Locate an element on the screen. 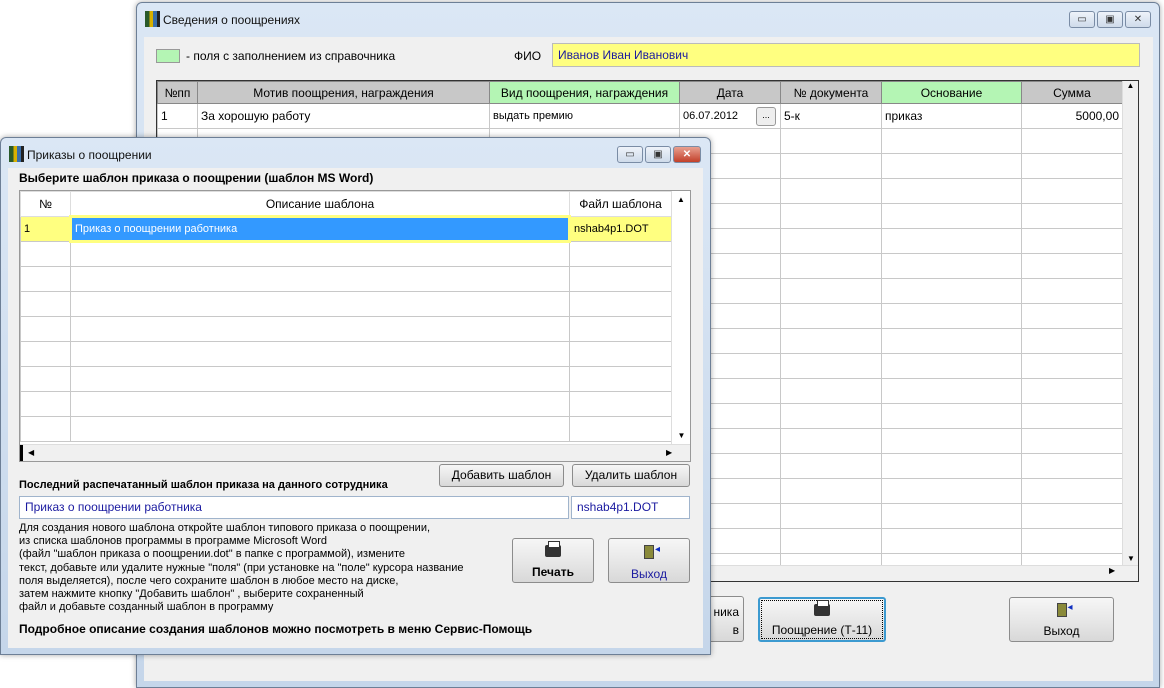 This screenshot has height=688, width=1164. maximize-button: ▣ is located at coordinates (1110, 19).